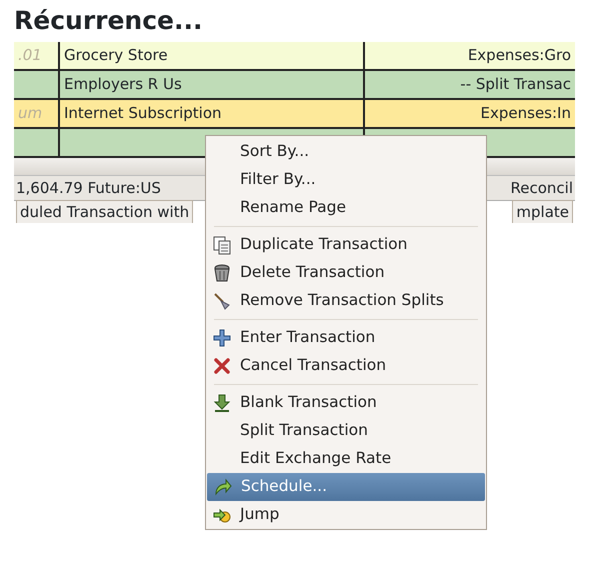  What do you see at coordinates (30, 113) in the screenshot?
I see `table-cell-text: um` at bounding box center [30, 113].